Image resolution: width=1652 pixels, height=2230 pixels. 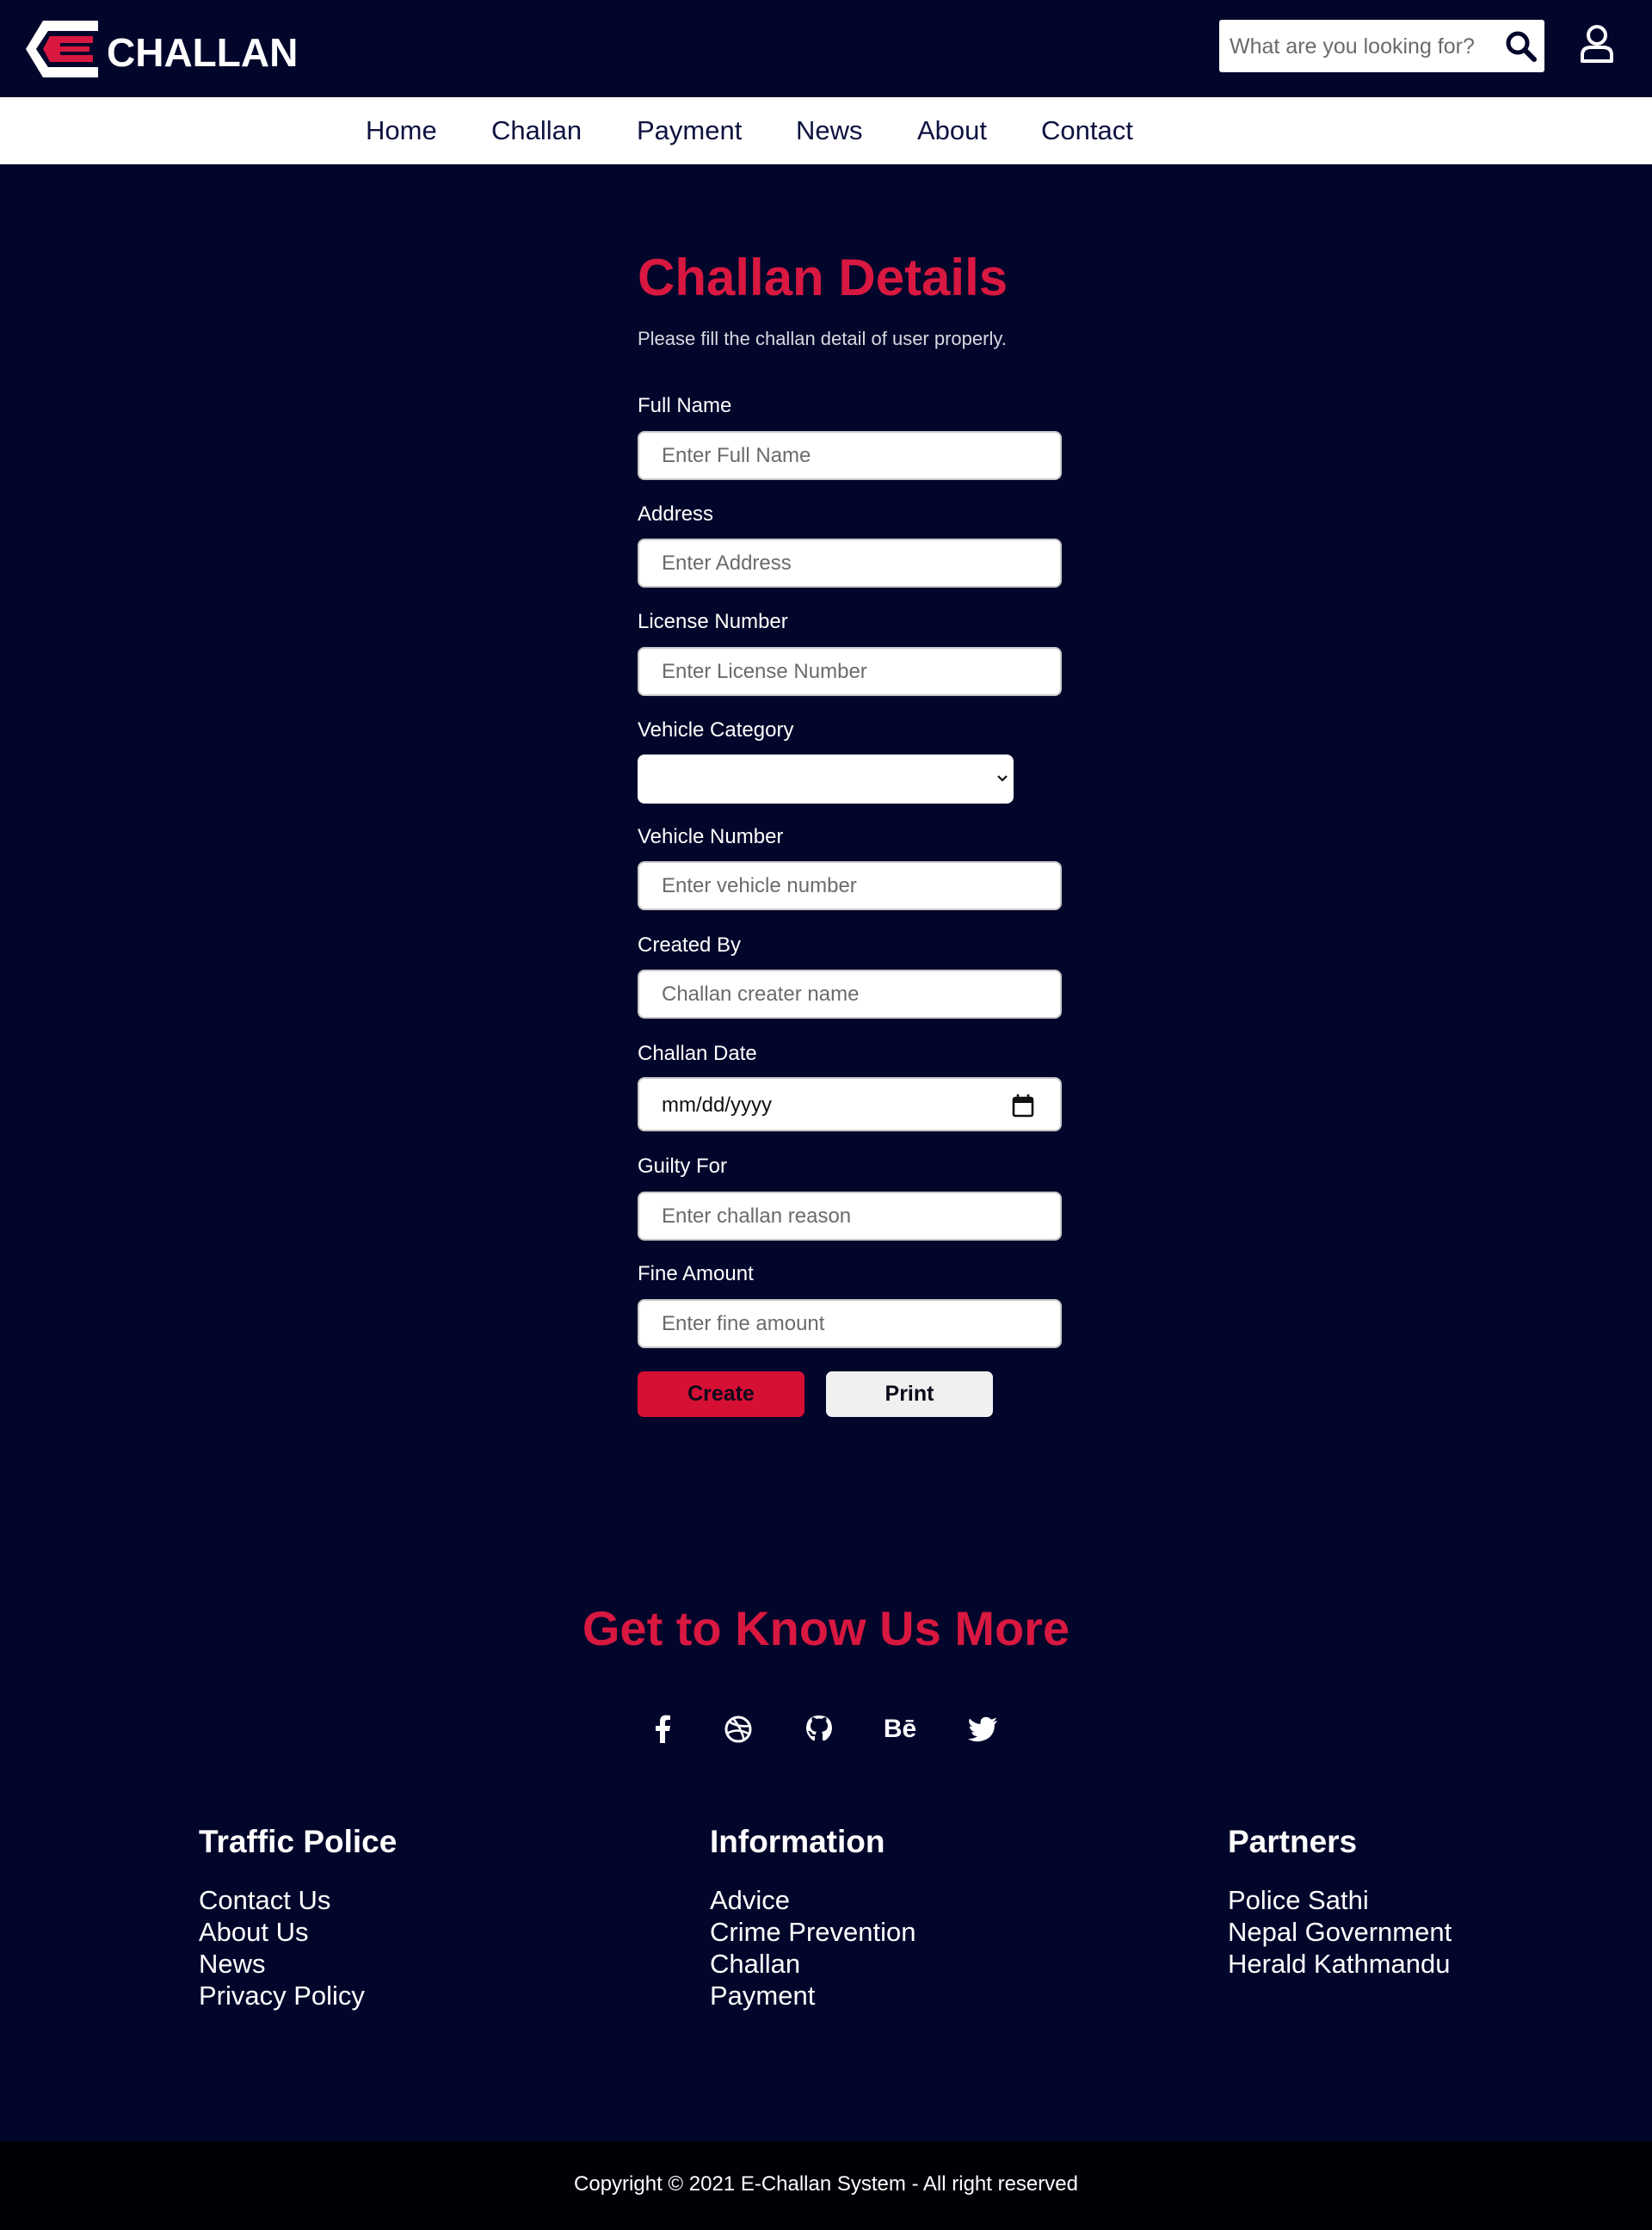 I want to click on footer-link-advice: Advice, so click(x=750, y=1900).